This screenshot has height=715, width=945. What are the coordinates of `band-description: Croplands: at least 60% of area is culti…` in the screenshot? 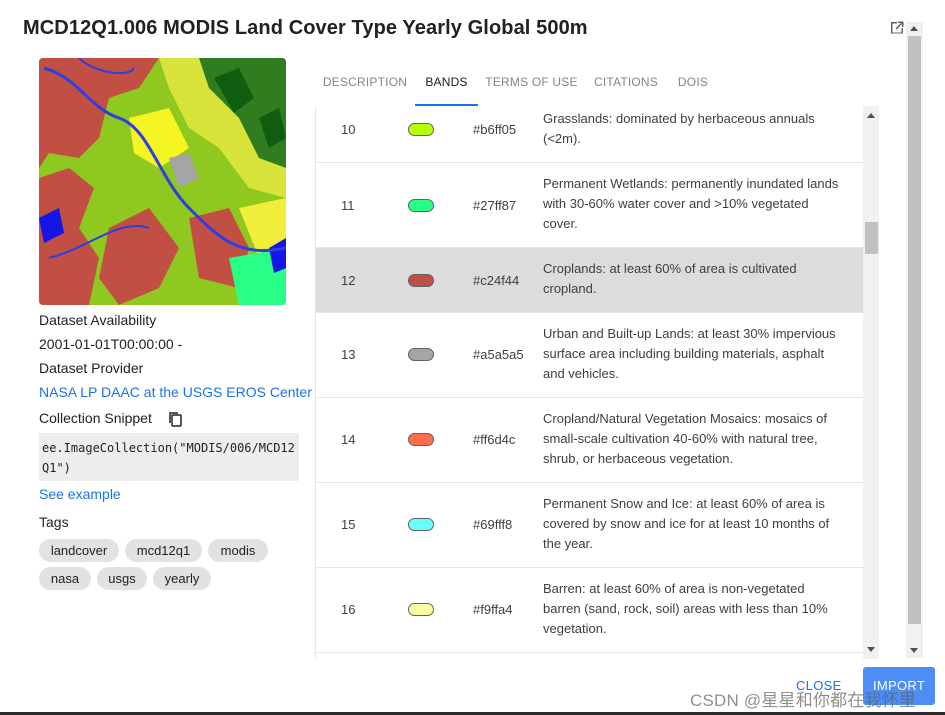 It's located at (670, 278).